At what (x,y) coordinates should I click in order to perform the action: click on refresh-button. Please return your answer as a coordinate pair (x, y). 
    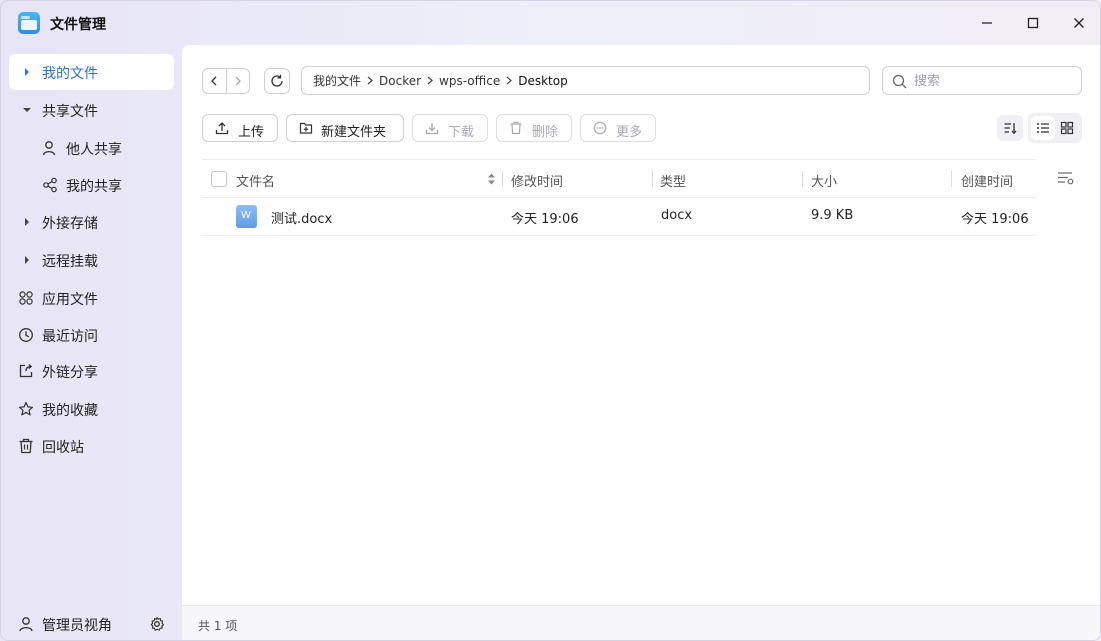
    Looking at the image, I should click on (277, 81).